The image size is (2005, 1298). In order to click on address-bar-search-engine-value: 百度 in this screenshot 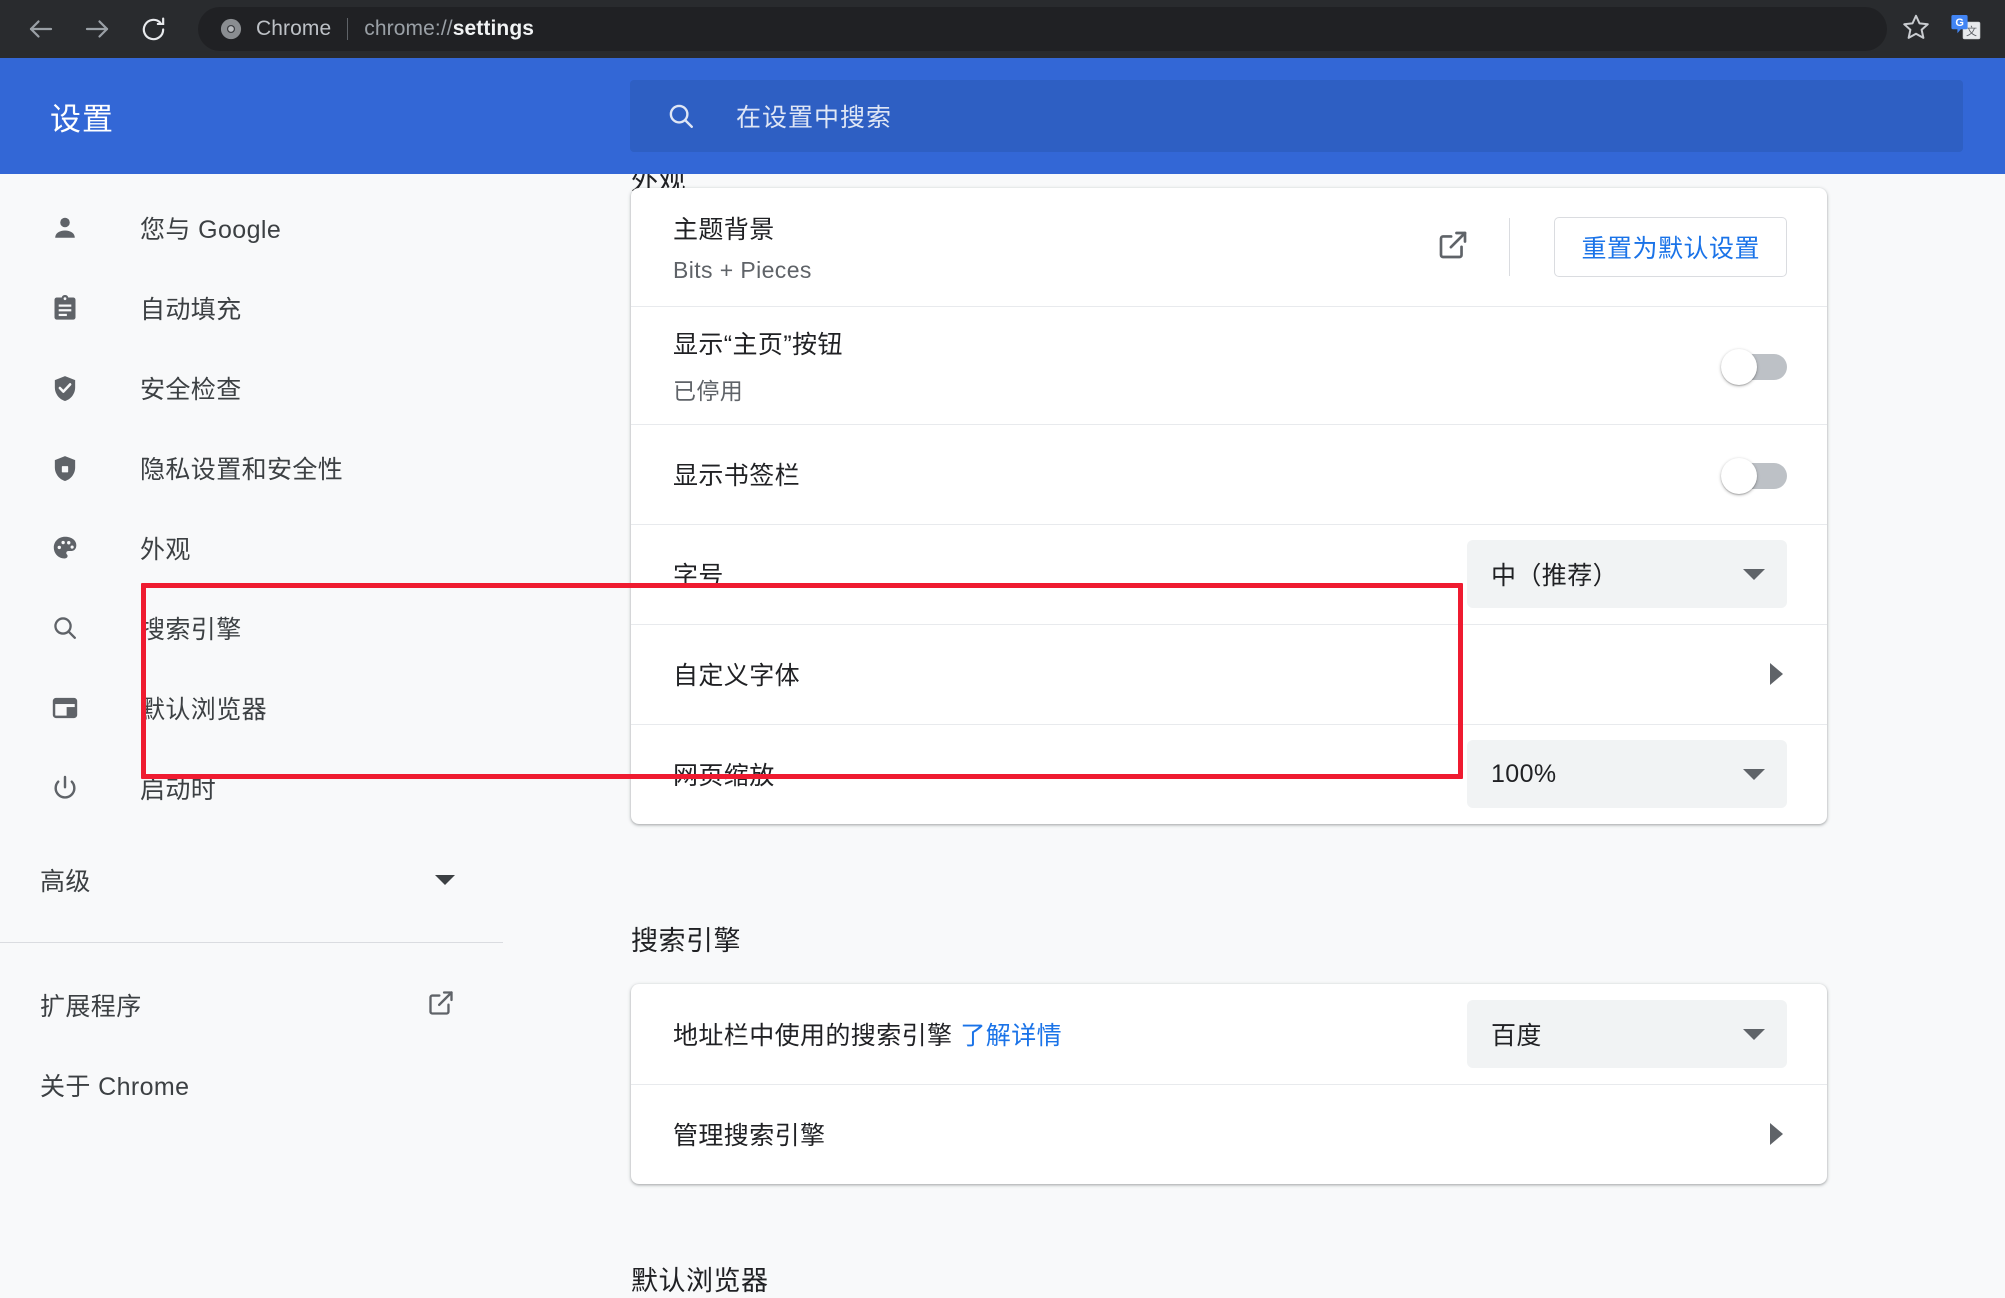, I will do `click(1516, 1036)`.